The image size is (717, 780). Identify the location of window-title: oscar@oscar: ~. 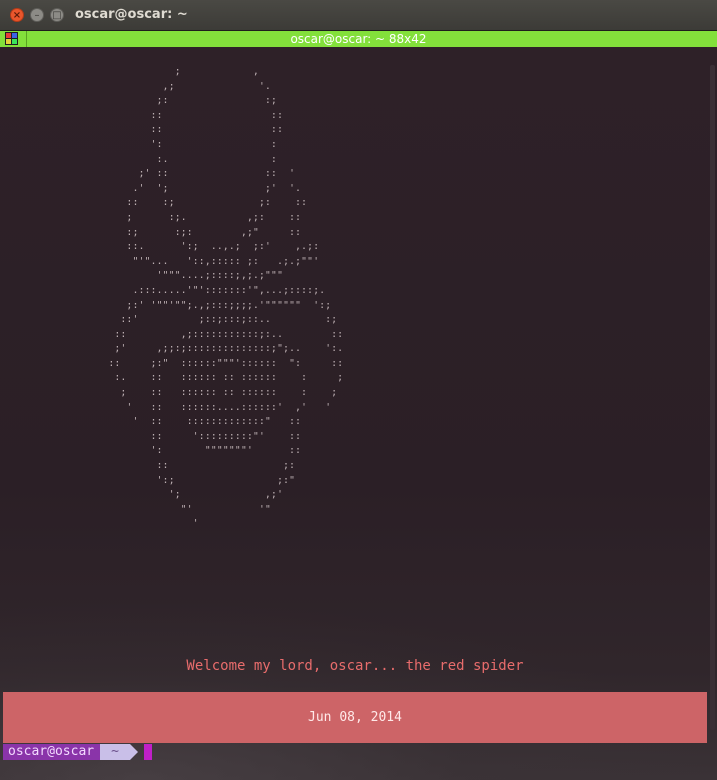
(131, 14).